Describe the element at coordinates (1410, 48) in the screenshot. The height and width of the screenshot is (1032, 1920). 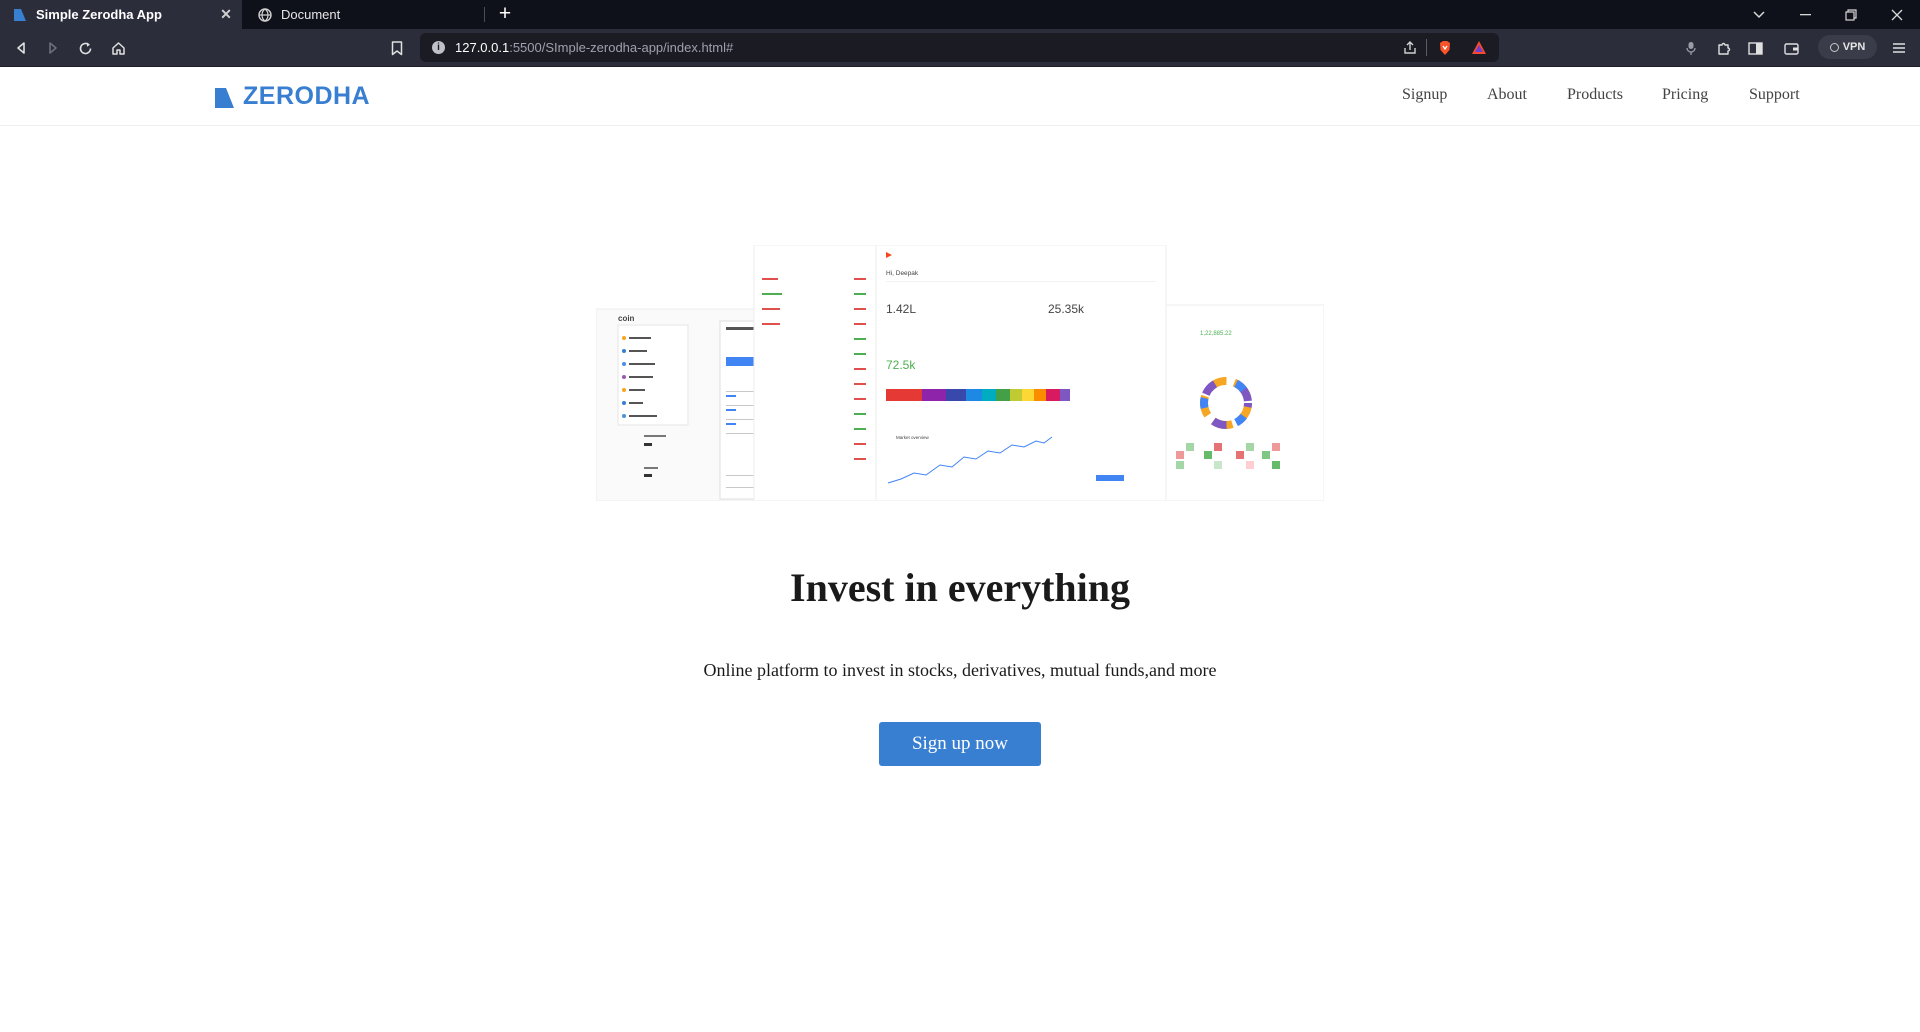
I see `share-icon` at that location.